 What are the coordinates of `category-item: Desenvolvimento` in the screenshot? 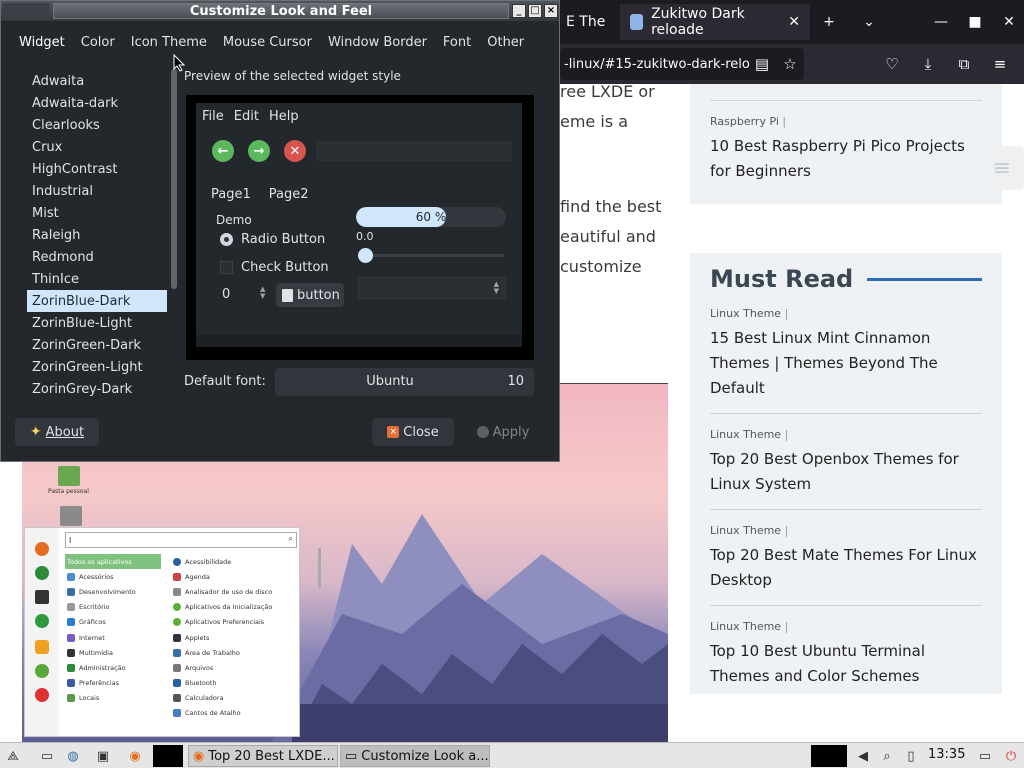 It's located at (113, 591).